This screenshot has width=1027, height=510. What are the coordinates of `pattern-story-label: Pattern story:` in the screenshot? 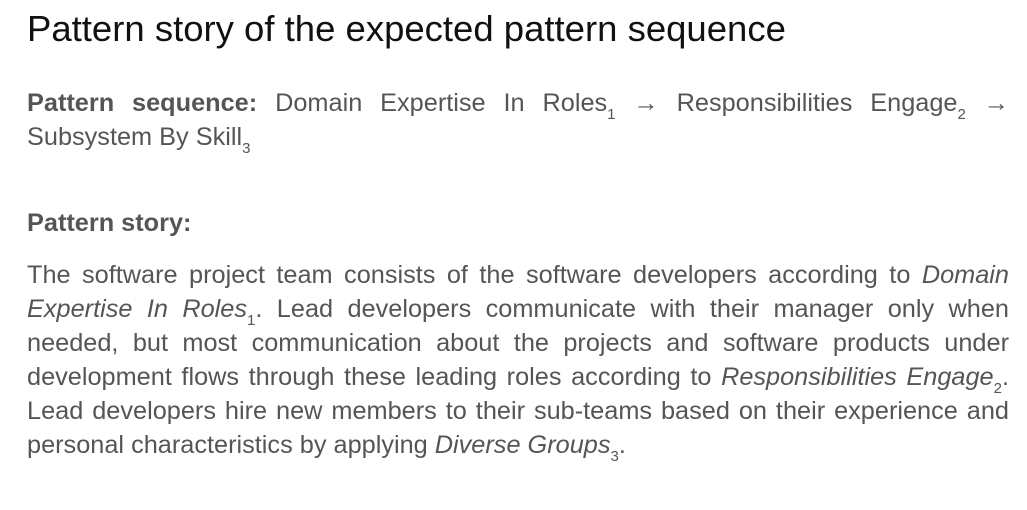 It's located at (109, 223).